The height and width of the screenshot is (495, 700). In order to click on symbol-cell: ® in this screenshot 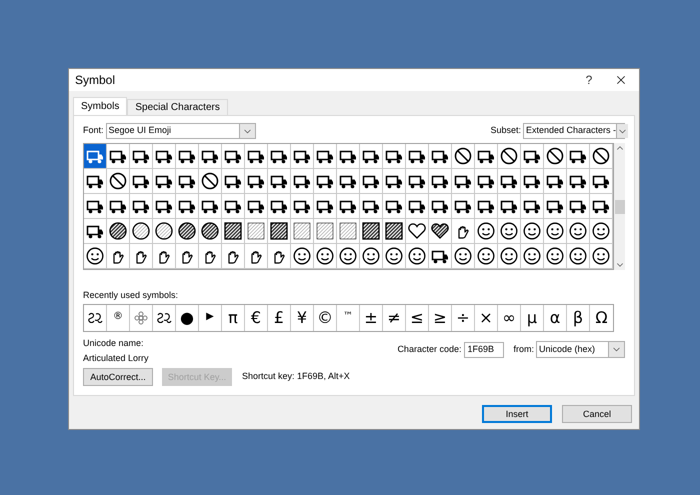, I will do `click(118, 318)`.